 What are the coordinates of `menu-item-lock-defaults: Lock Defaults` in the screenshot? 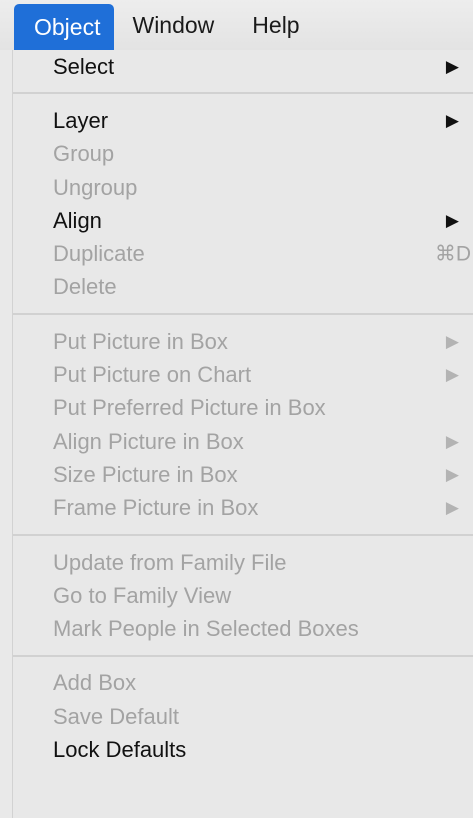 It's located at (243, 749).